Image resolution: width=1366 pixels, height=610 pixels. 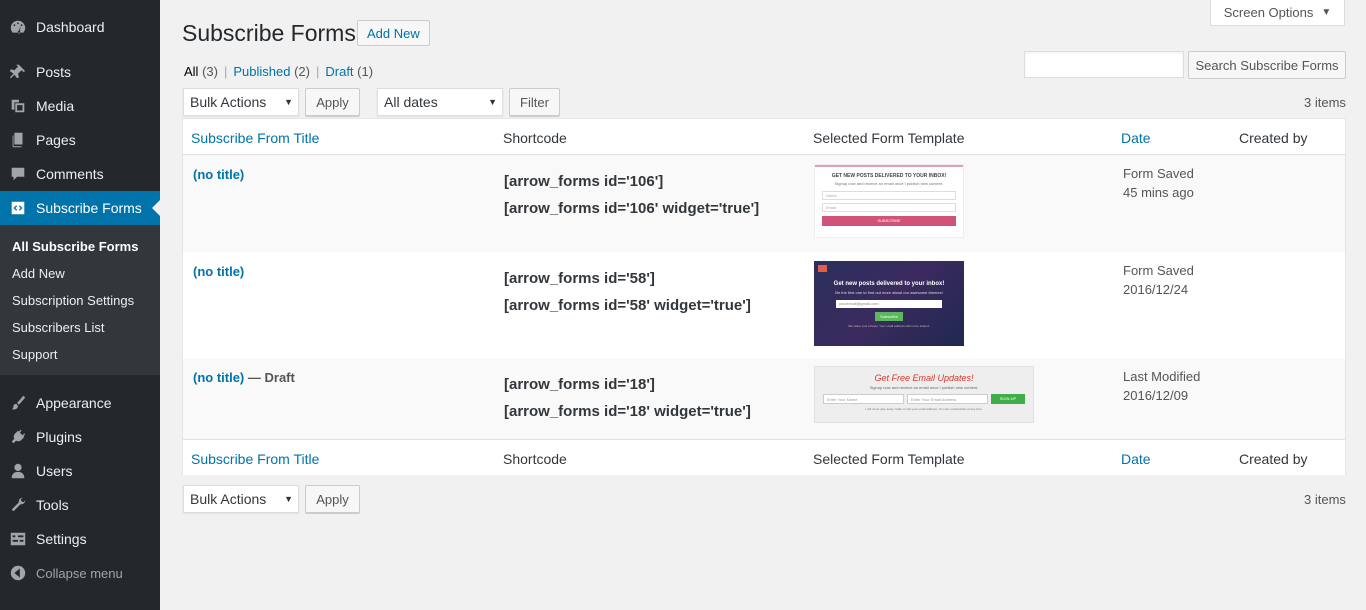 What do you see at coordinates (822, 268) in the screenshot?
I see `envelope-icon` at bounding box center [822, 268].